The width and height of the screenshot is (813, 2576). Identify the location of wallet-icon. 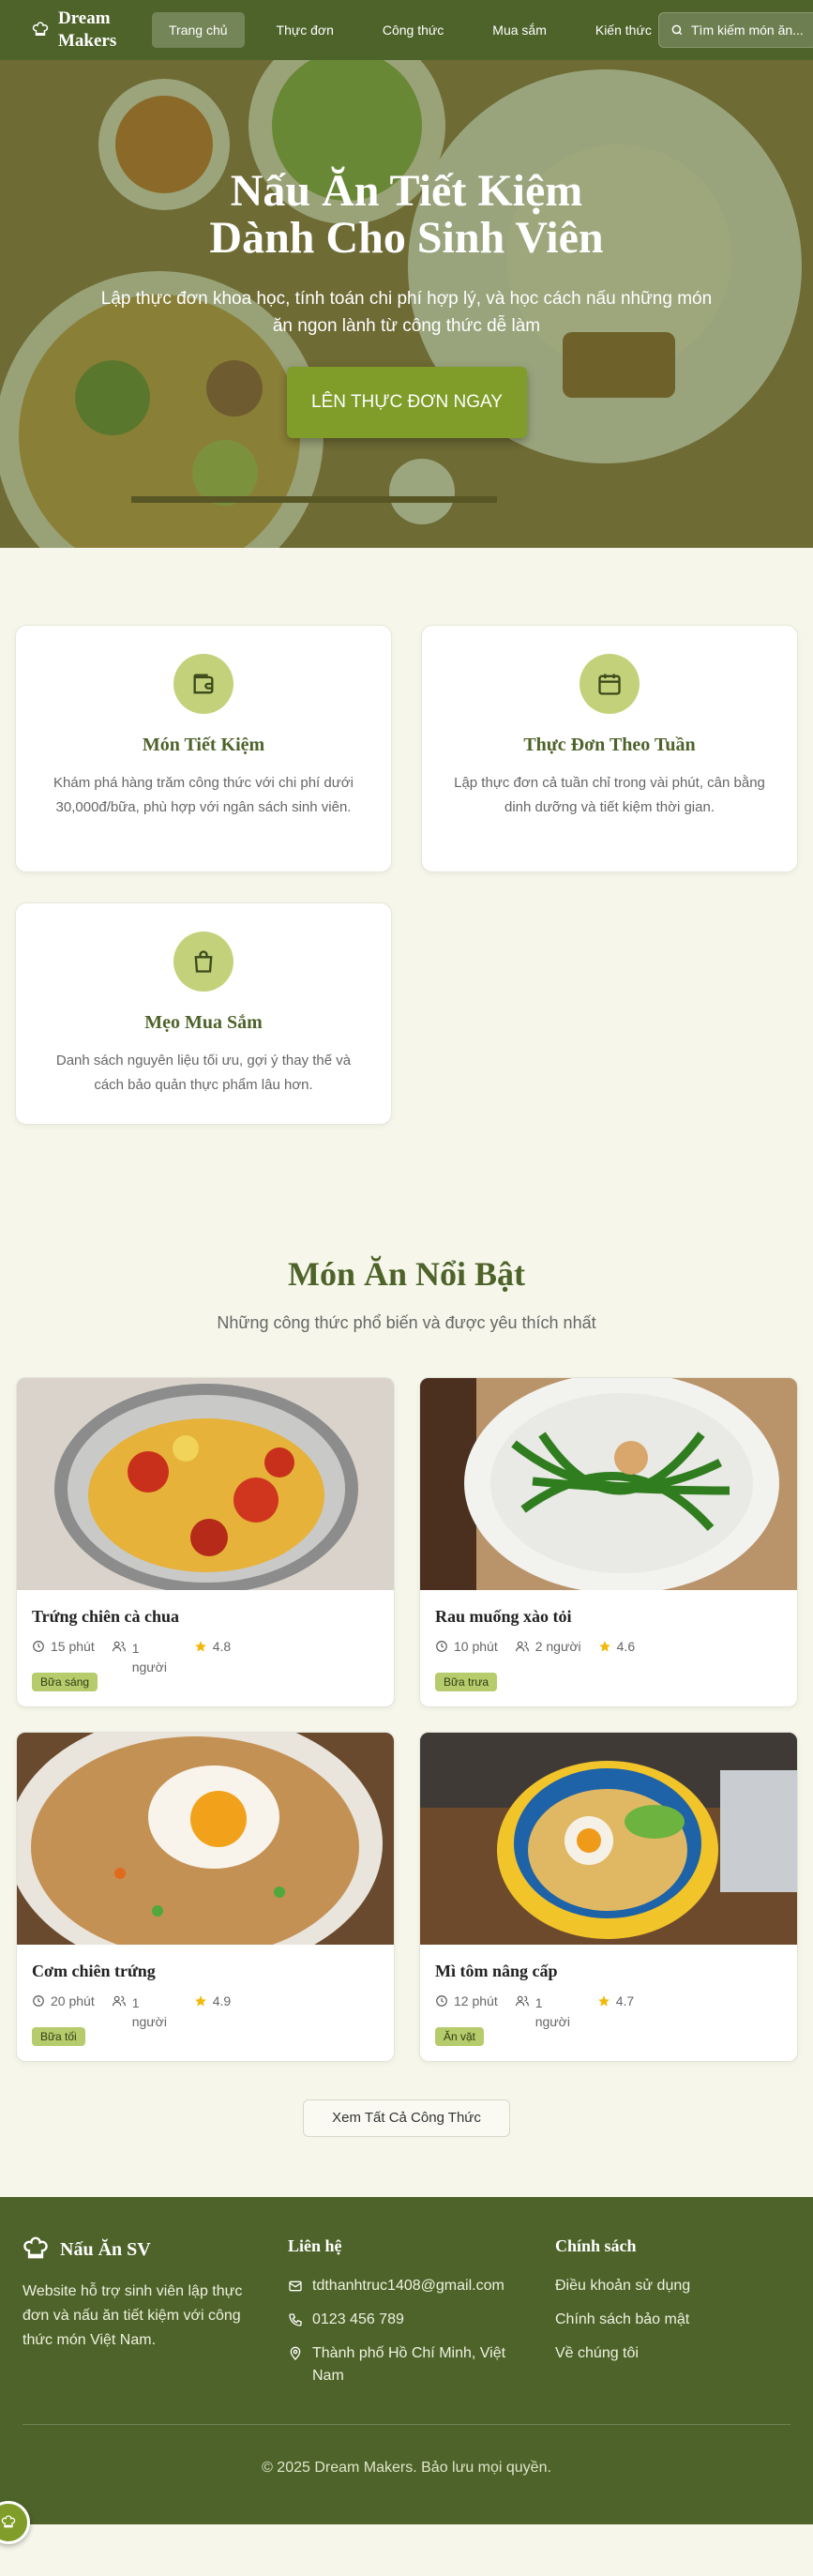
(203, 684).